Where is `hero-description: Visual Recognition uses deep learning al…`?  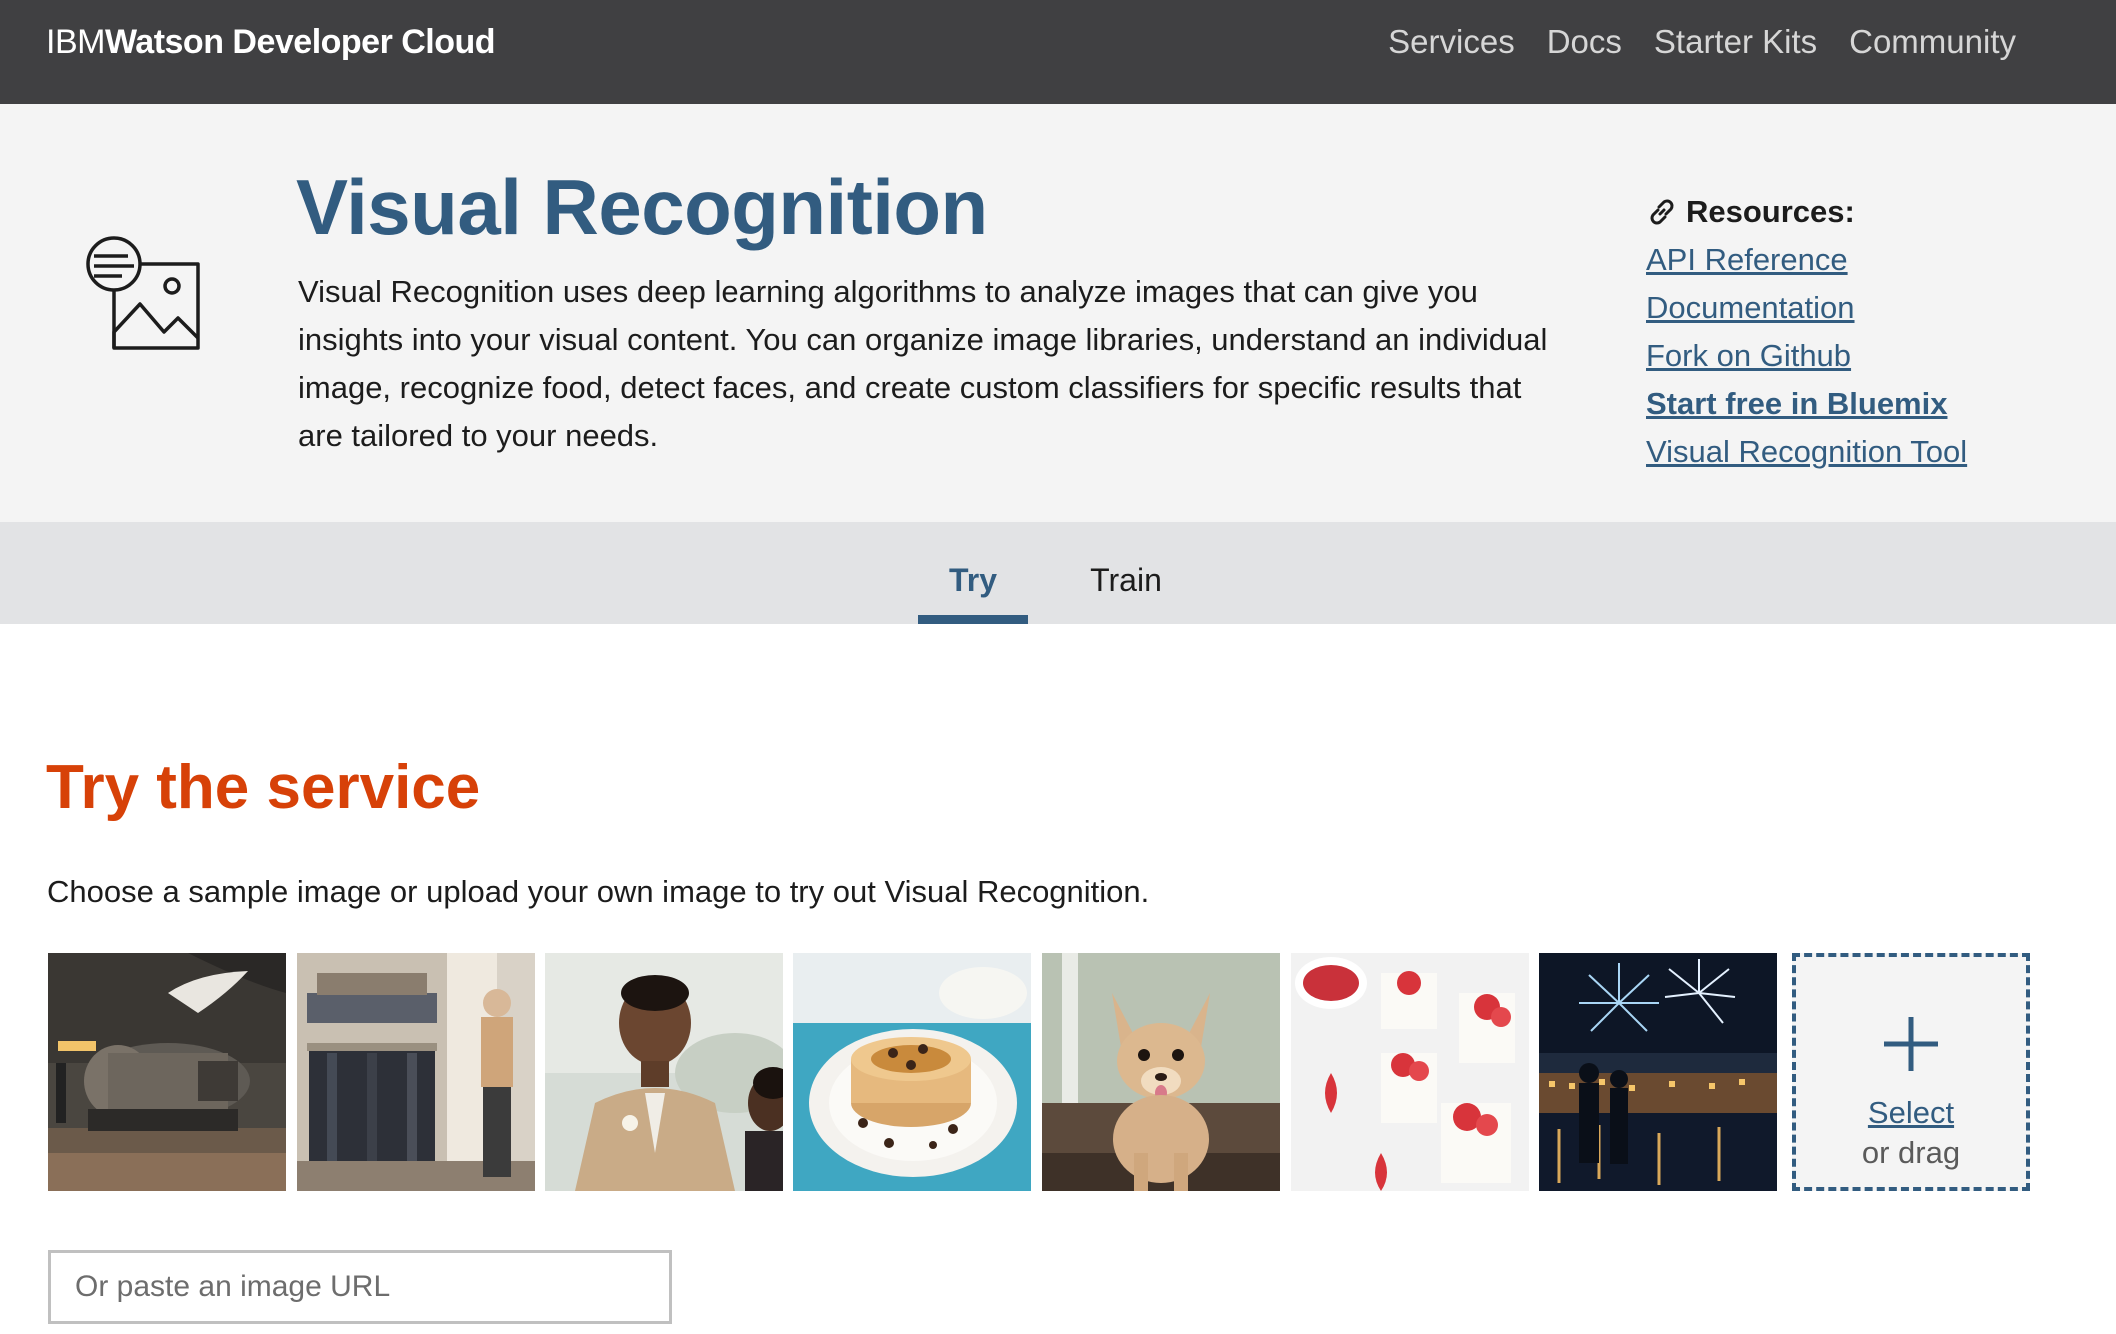
hero-description: Visual Recognition uses deep learning al… is located at coordinates (923, 363).